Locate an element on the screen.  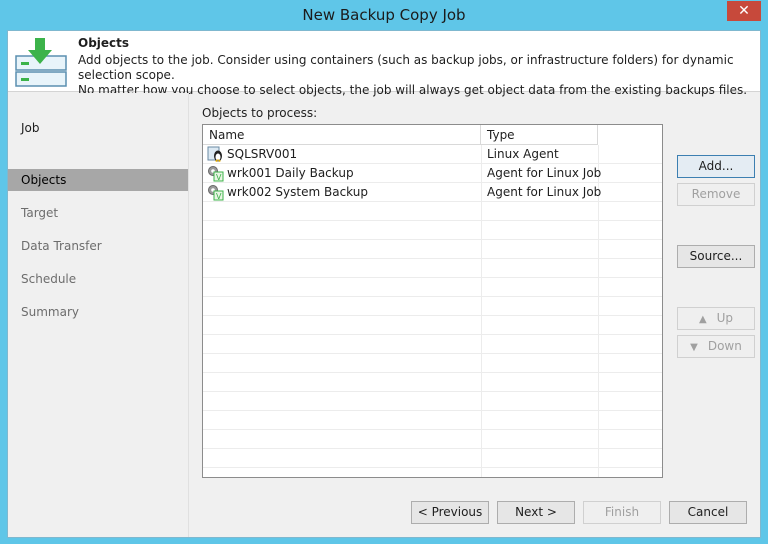
down-button: ▼ Down is located at coordinates (716, 346).